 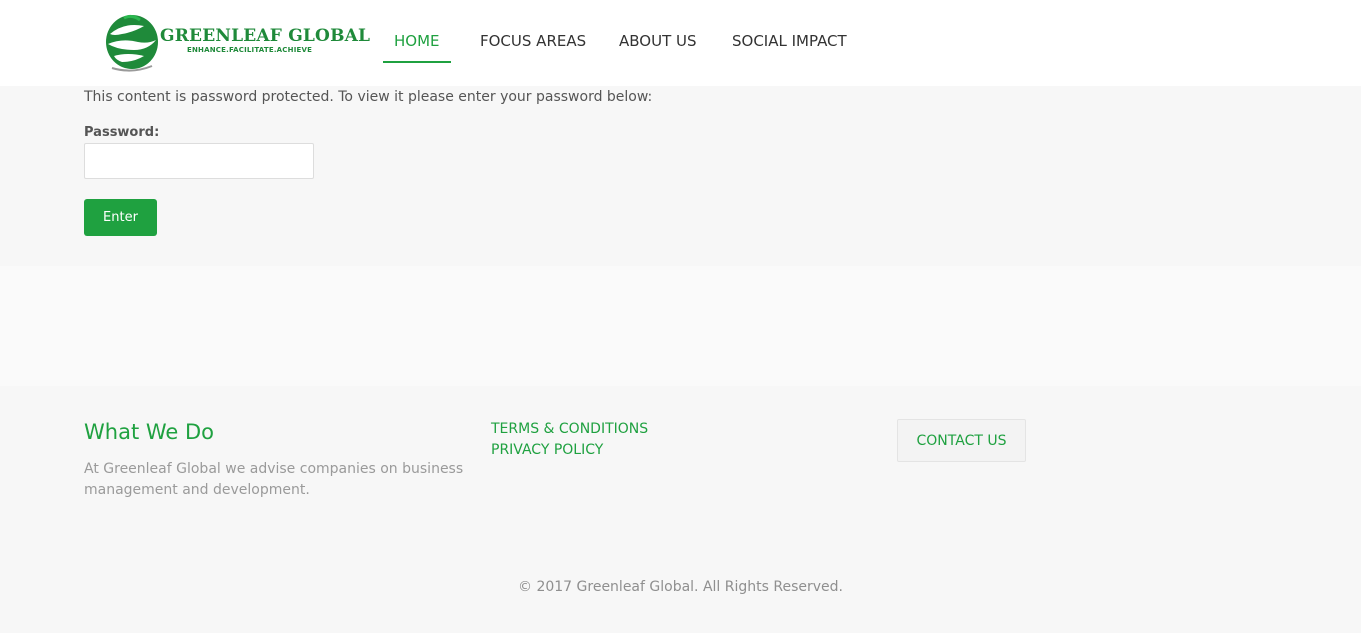 What do you see at coordinates (533, 41) in the screenshot?
I see `nav-focus-areas: FOCUS AREAS` at bounding box center [533, 41].